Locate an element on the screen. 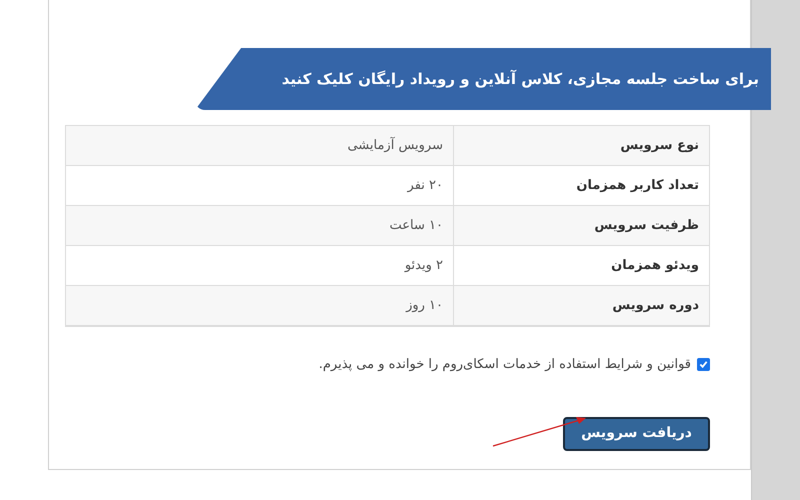 The image size is (800, 500). checkmark-icon is located at coordinates (703, 365).